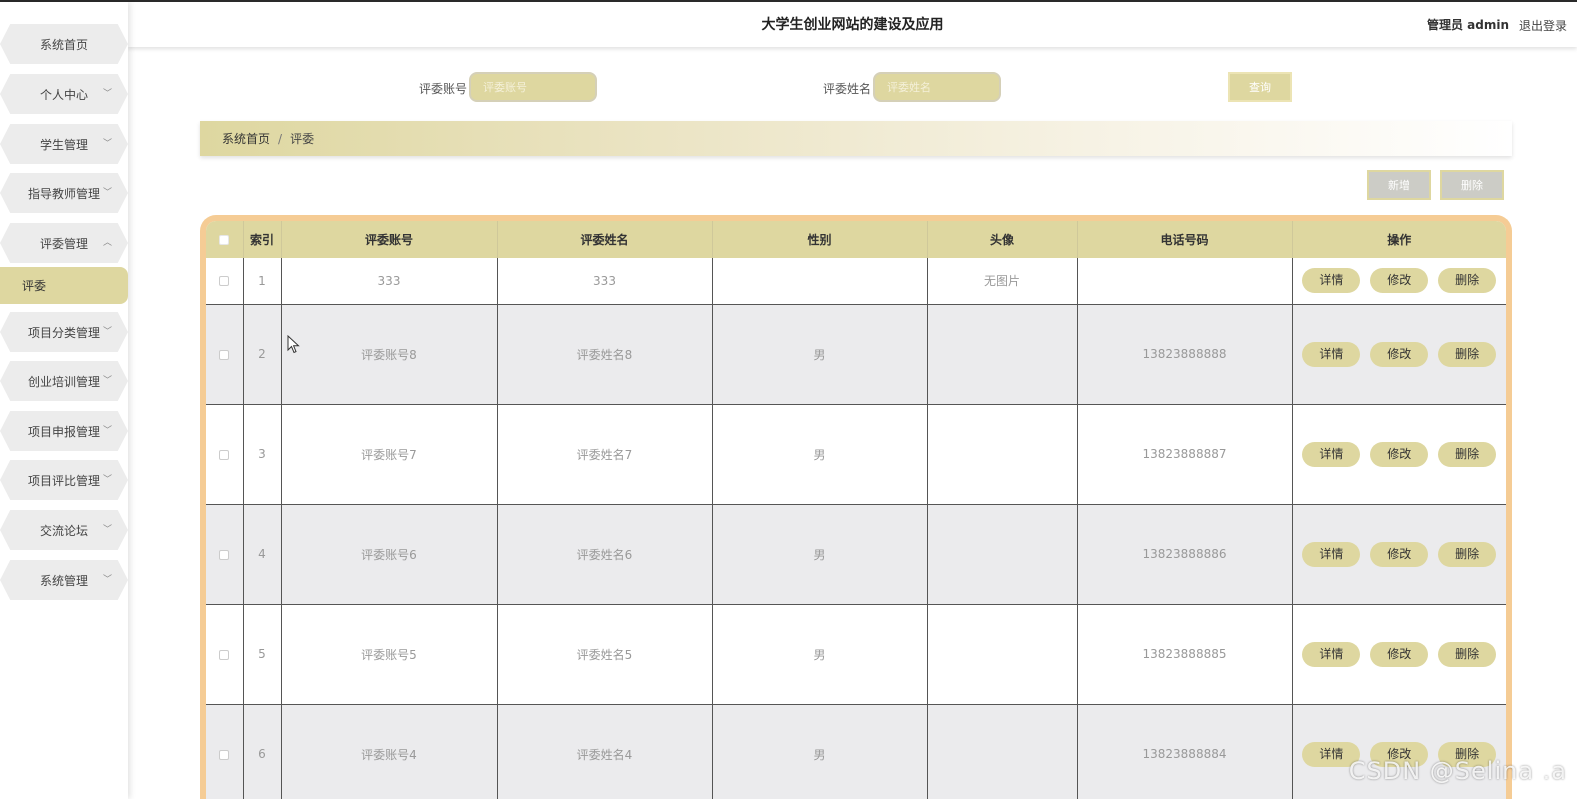 The width and height of the screenshot is (1577, 799). I want to click on sidebar-item-project-category: 项目分类管理 ﹀, so click(64, 332).